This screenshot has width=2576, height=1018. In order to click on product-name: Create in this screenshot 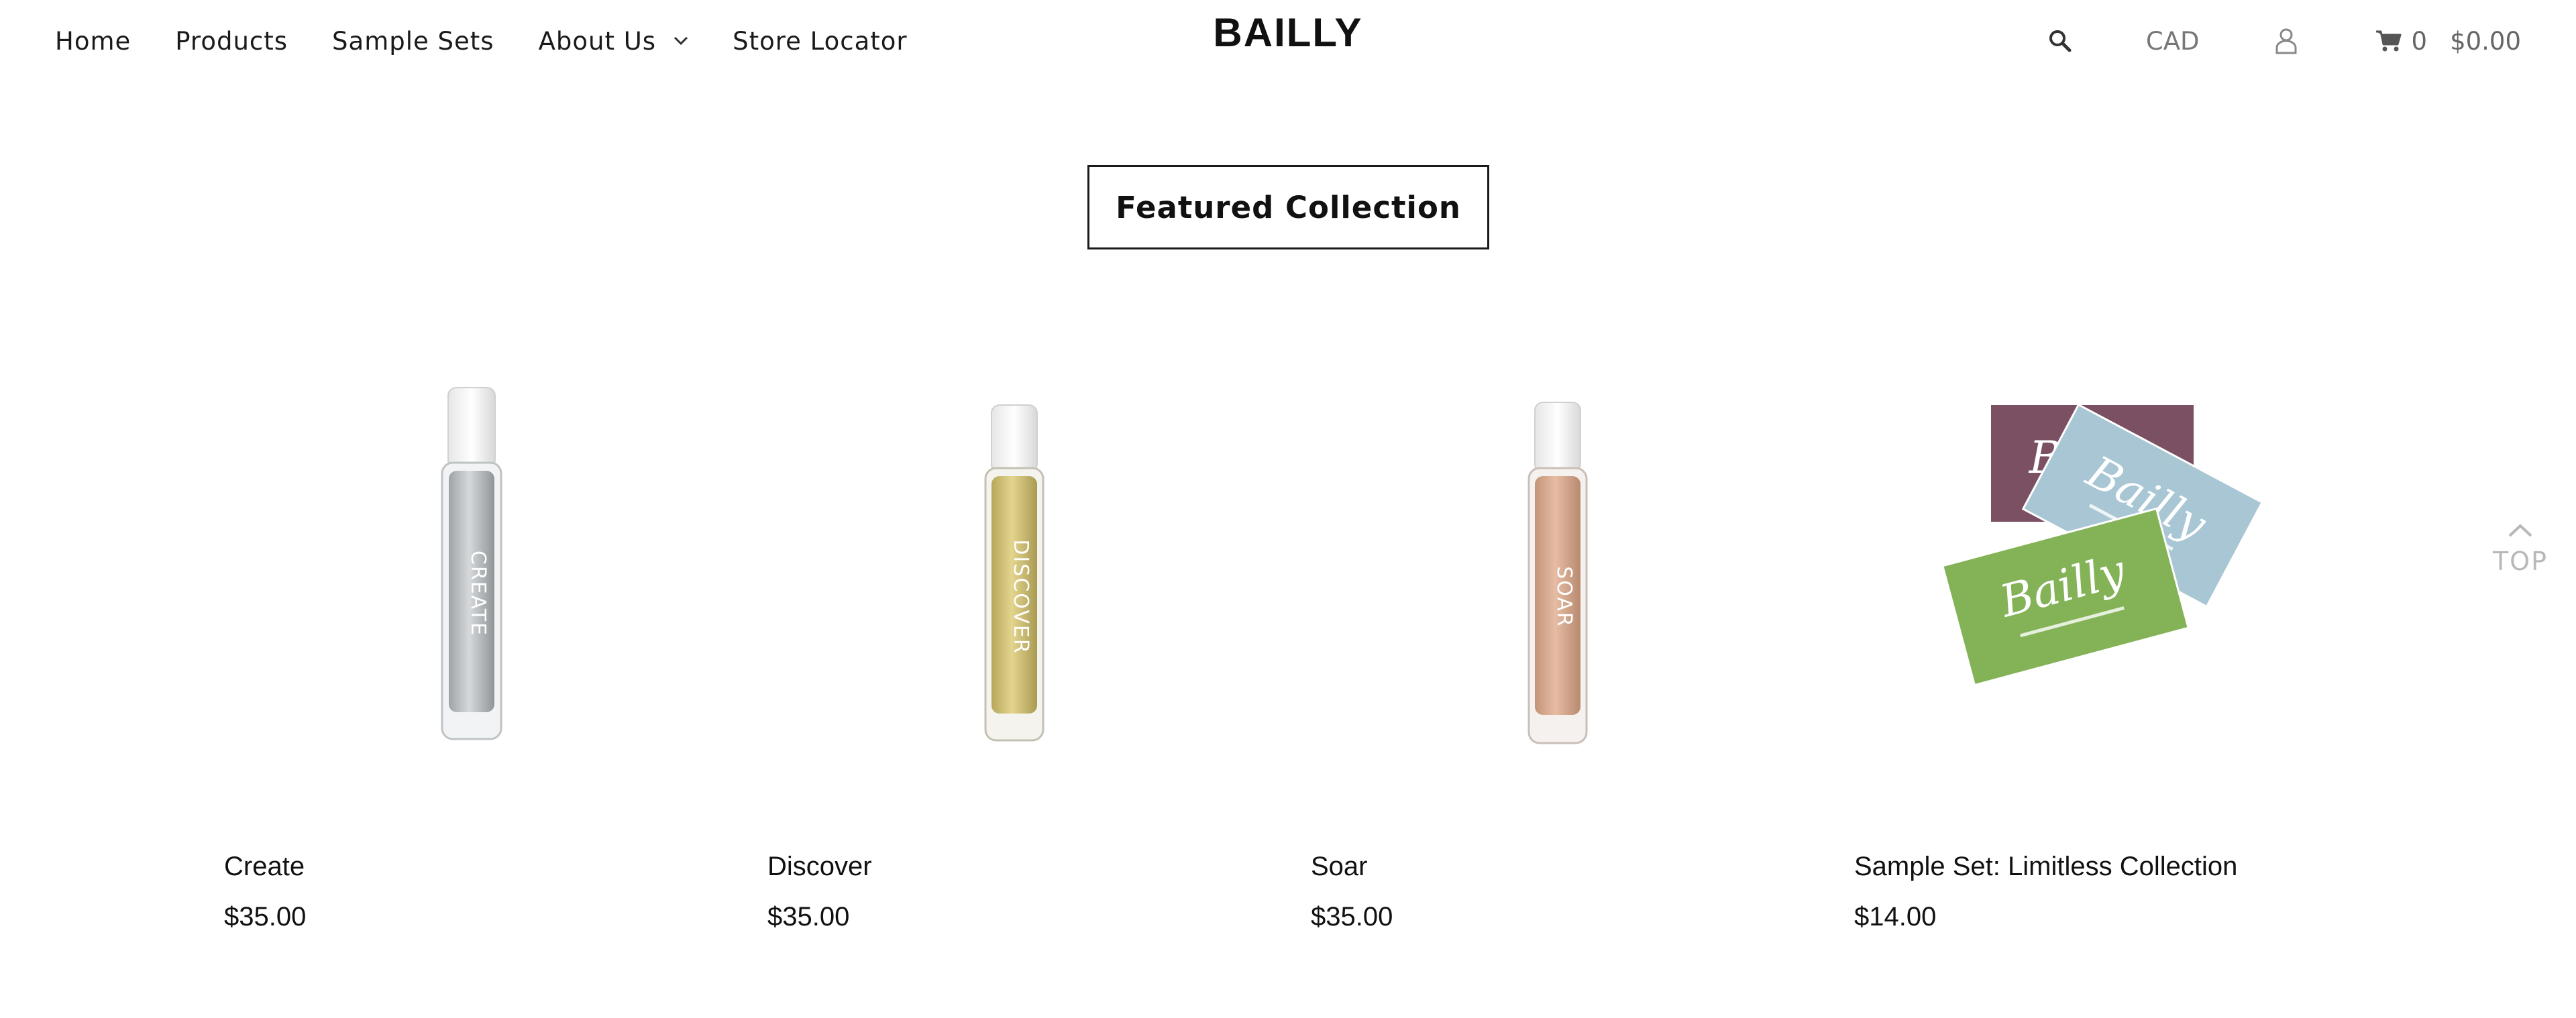, I will do `click(264, 867)`.